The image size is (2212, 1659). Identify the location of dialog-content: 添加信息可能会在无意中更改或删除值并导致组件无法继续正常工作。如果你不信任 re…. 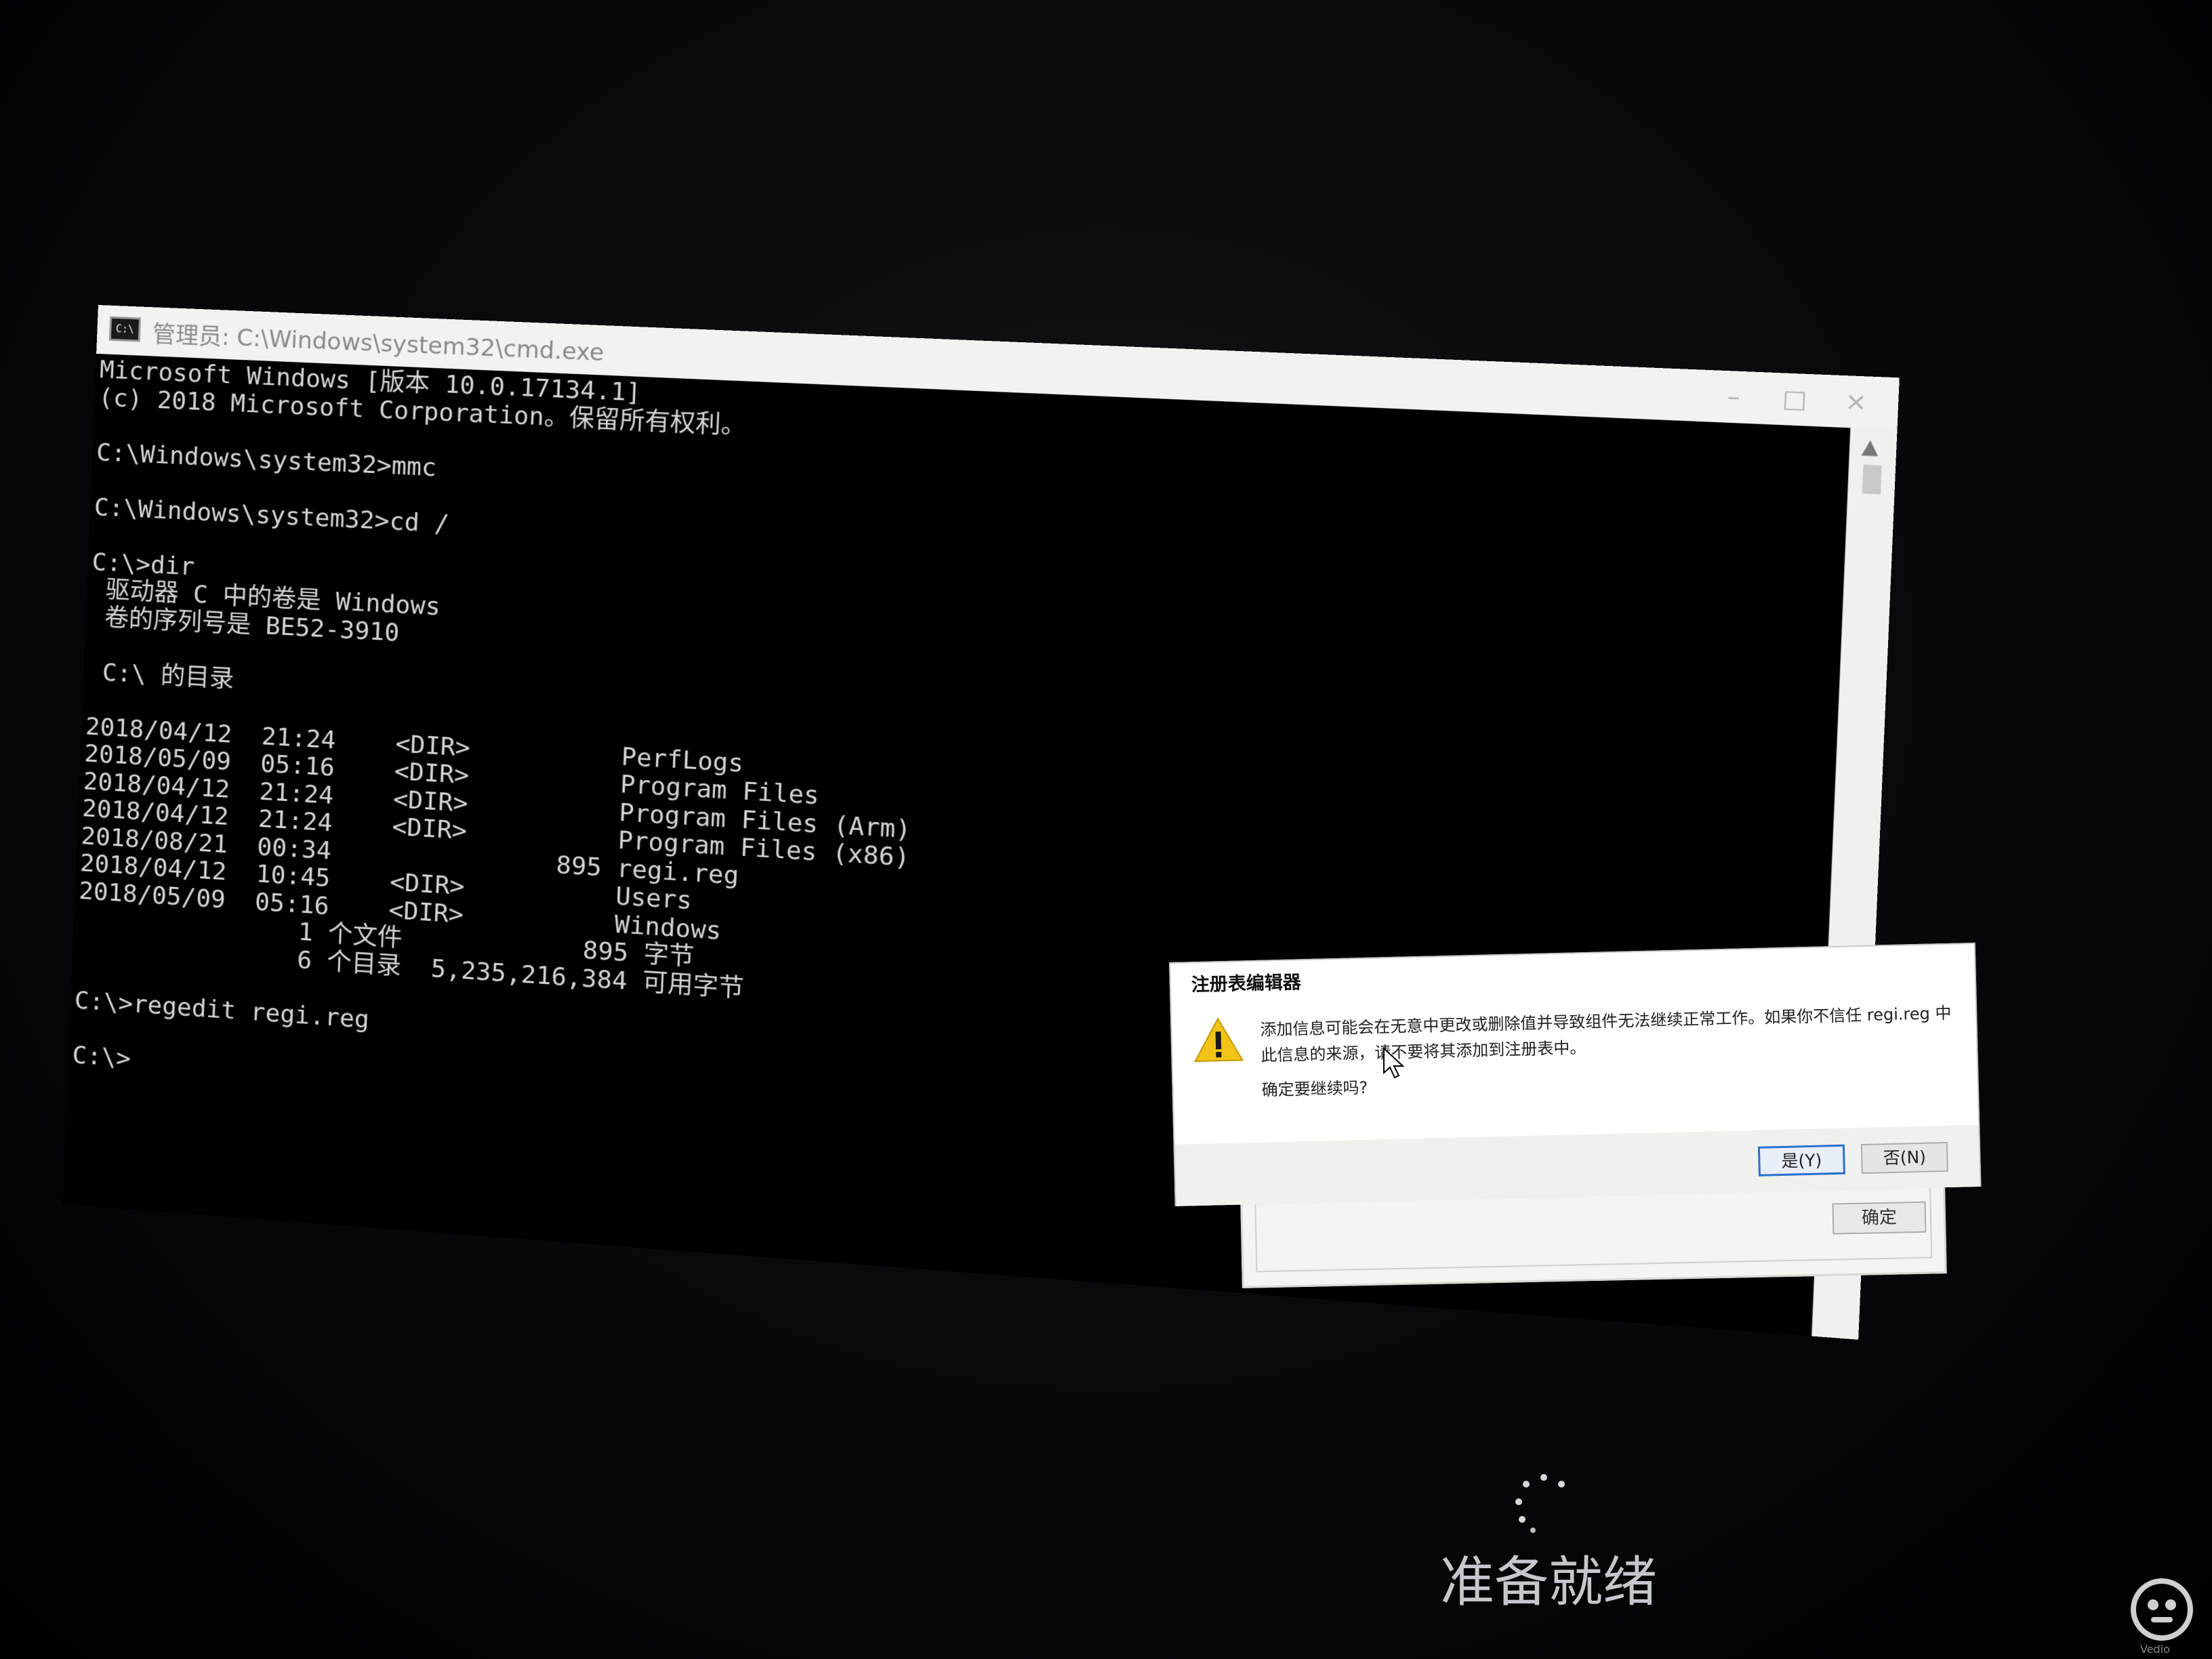
(1575, 1062).